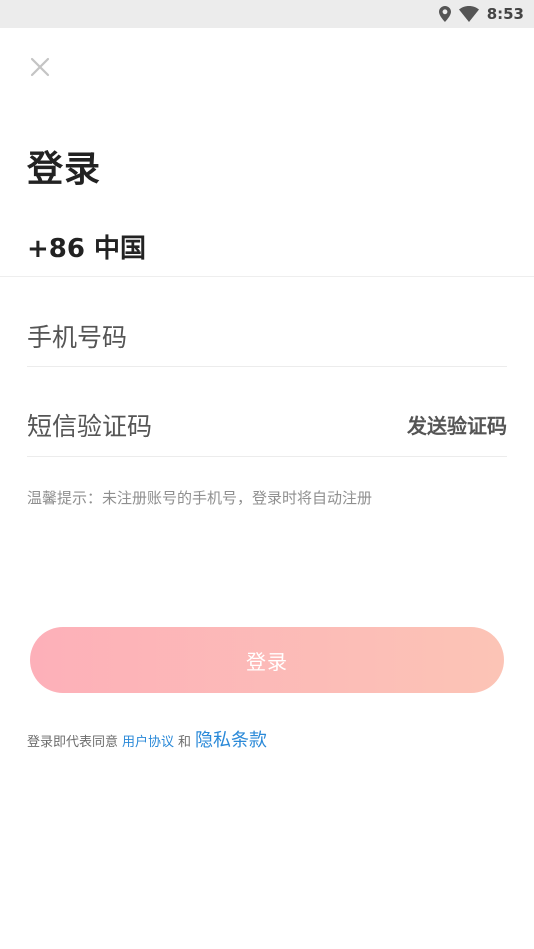  What do you see at coordinates (185, 742) in the screenshot?
I see `agreement-and: 和` at bounding box center [185, 742].